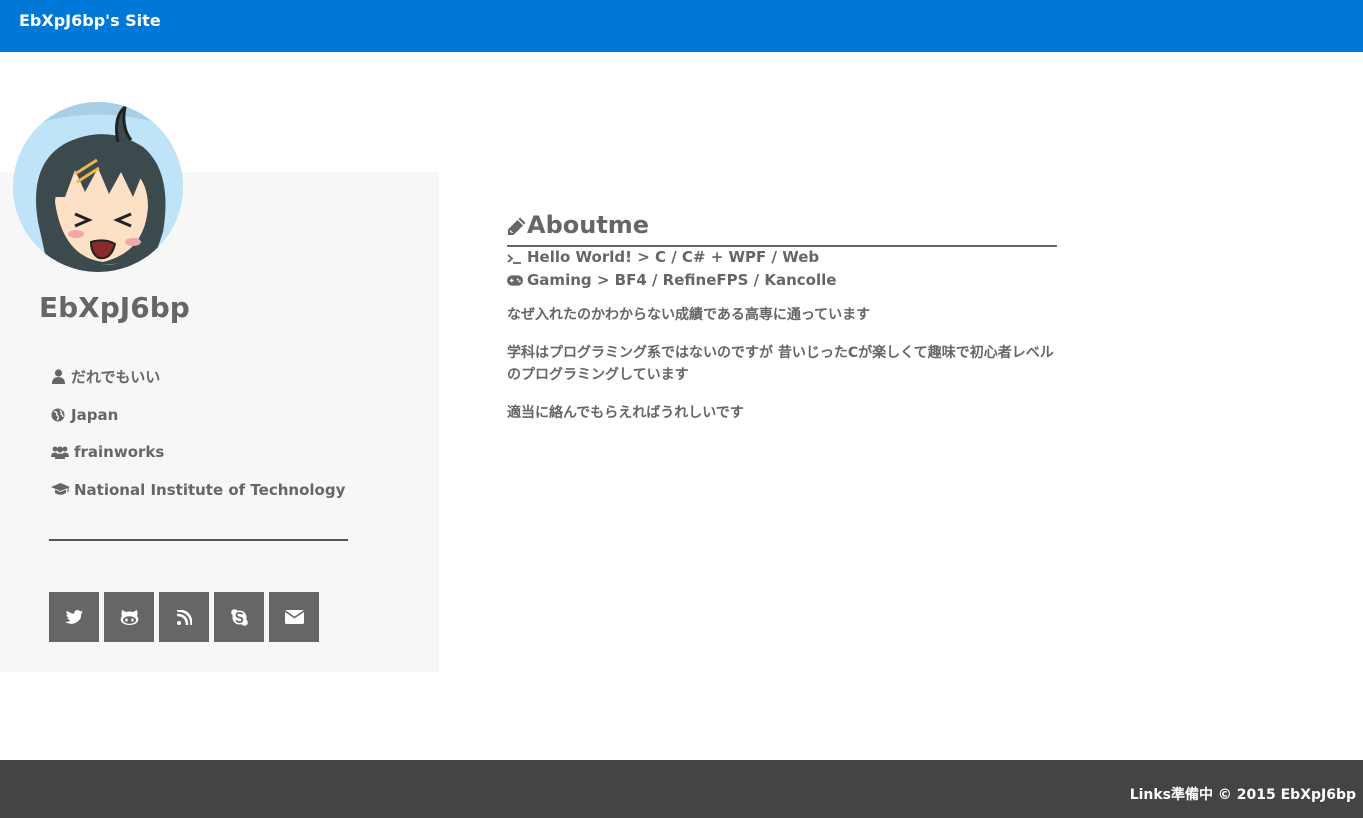  I want to click on avatar, so click(98, 187).